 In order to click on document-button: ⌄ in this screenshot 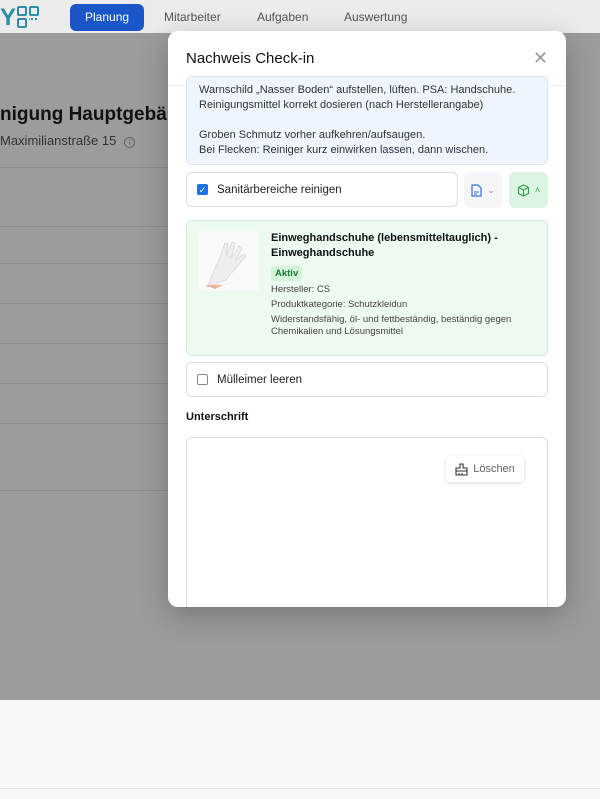, I will do `click(483, 190)`.